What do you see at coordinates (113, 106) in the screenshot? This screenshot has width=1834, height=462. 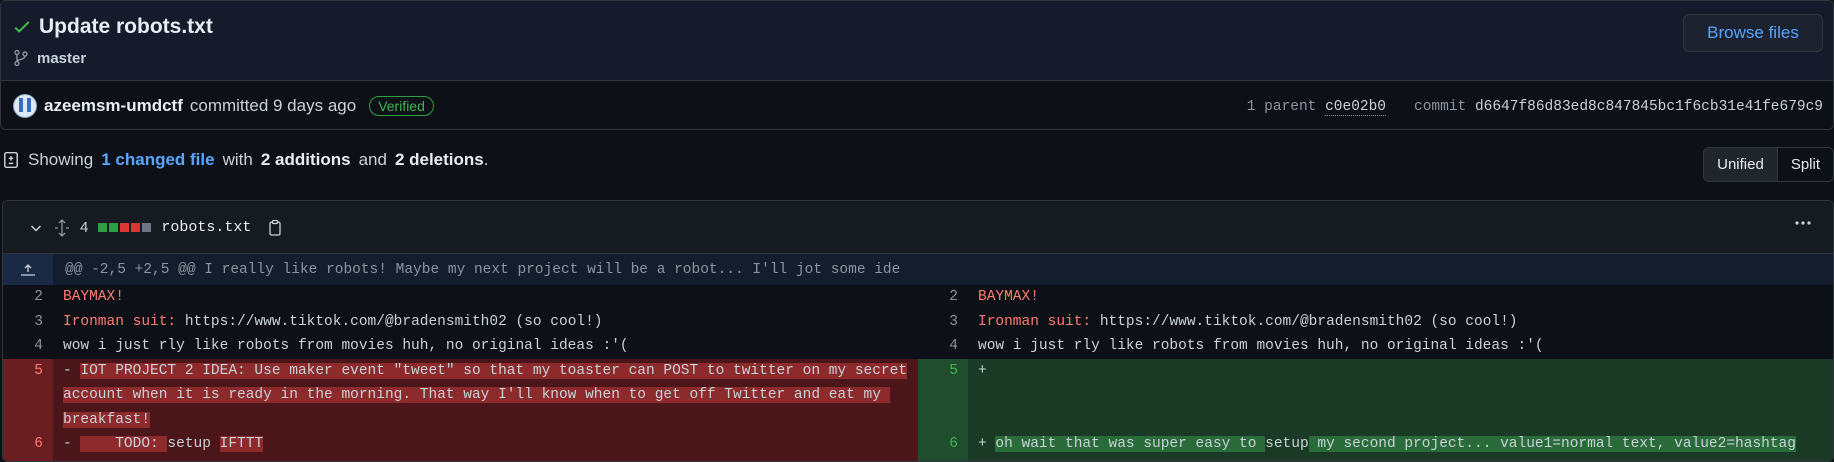 I see `author-name: azeemsm-umdctf` at bounding box center [113, 106].